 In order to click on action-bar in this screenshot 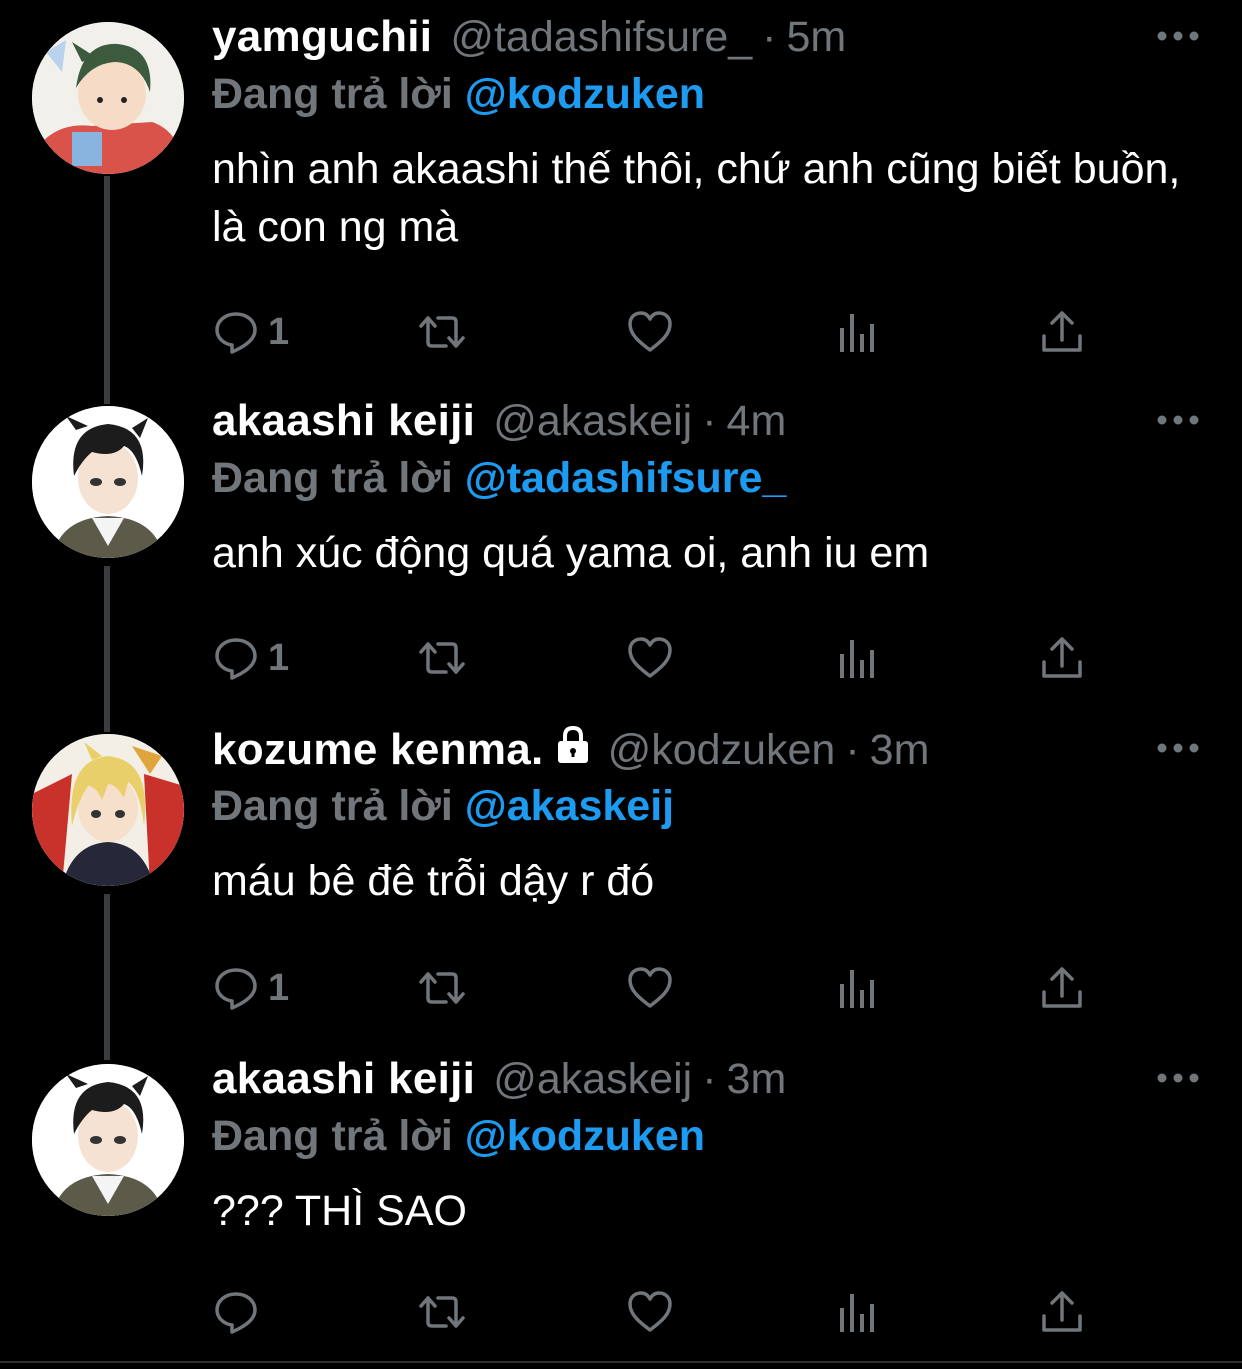, I will do `click(652, 1312)`.